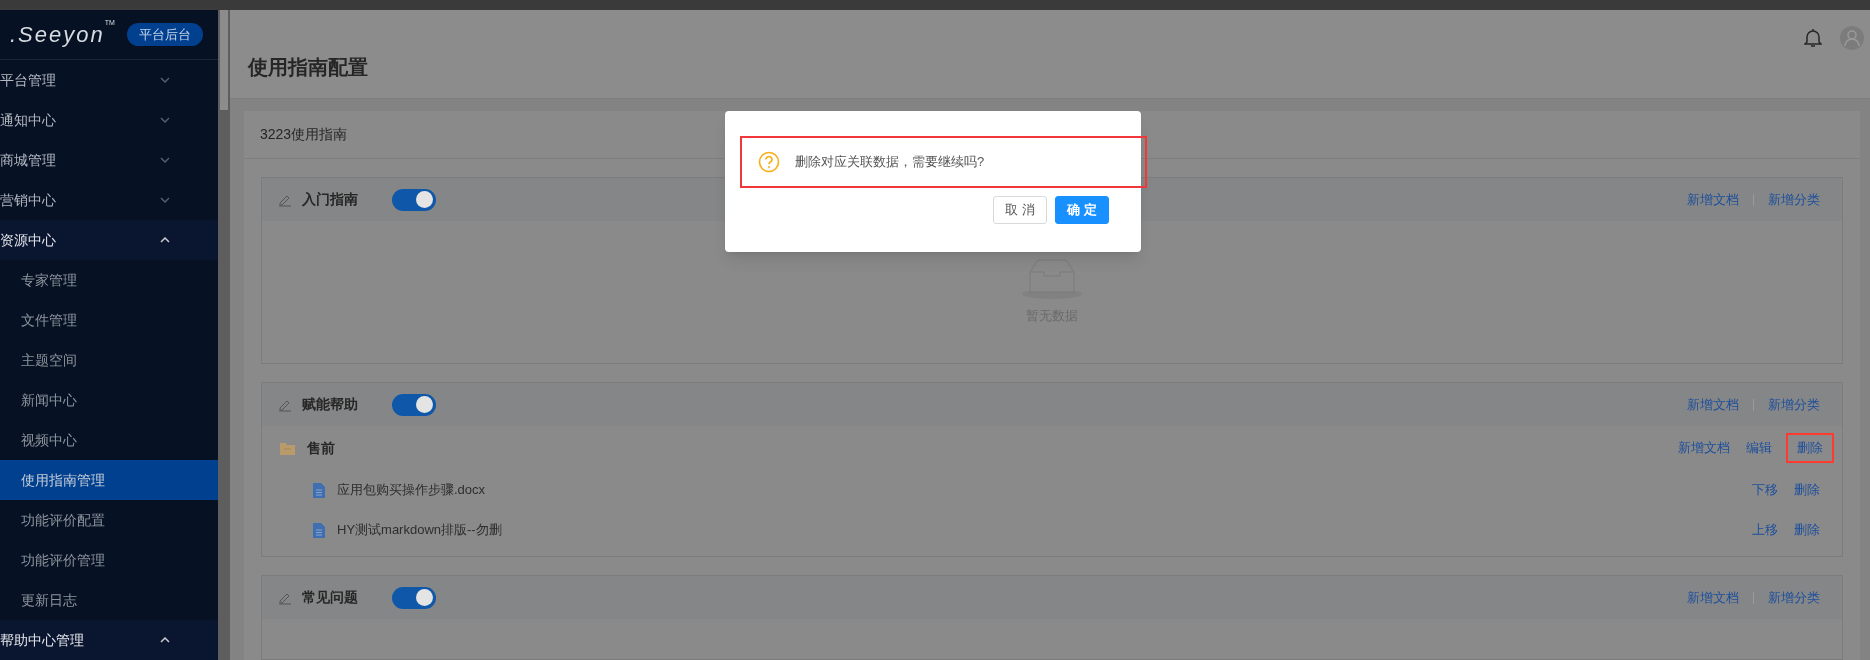  I want to click on sidebar-item: 商城管理, so click(109, 160).